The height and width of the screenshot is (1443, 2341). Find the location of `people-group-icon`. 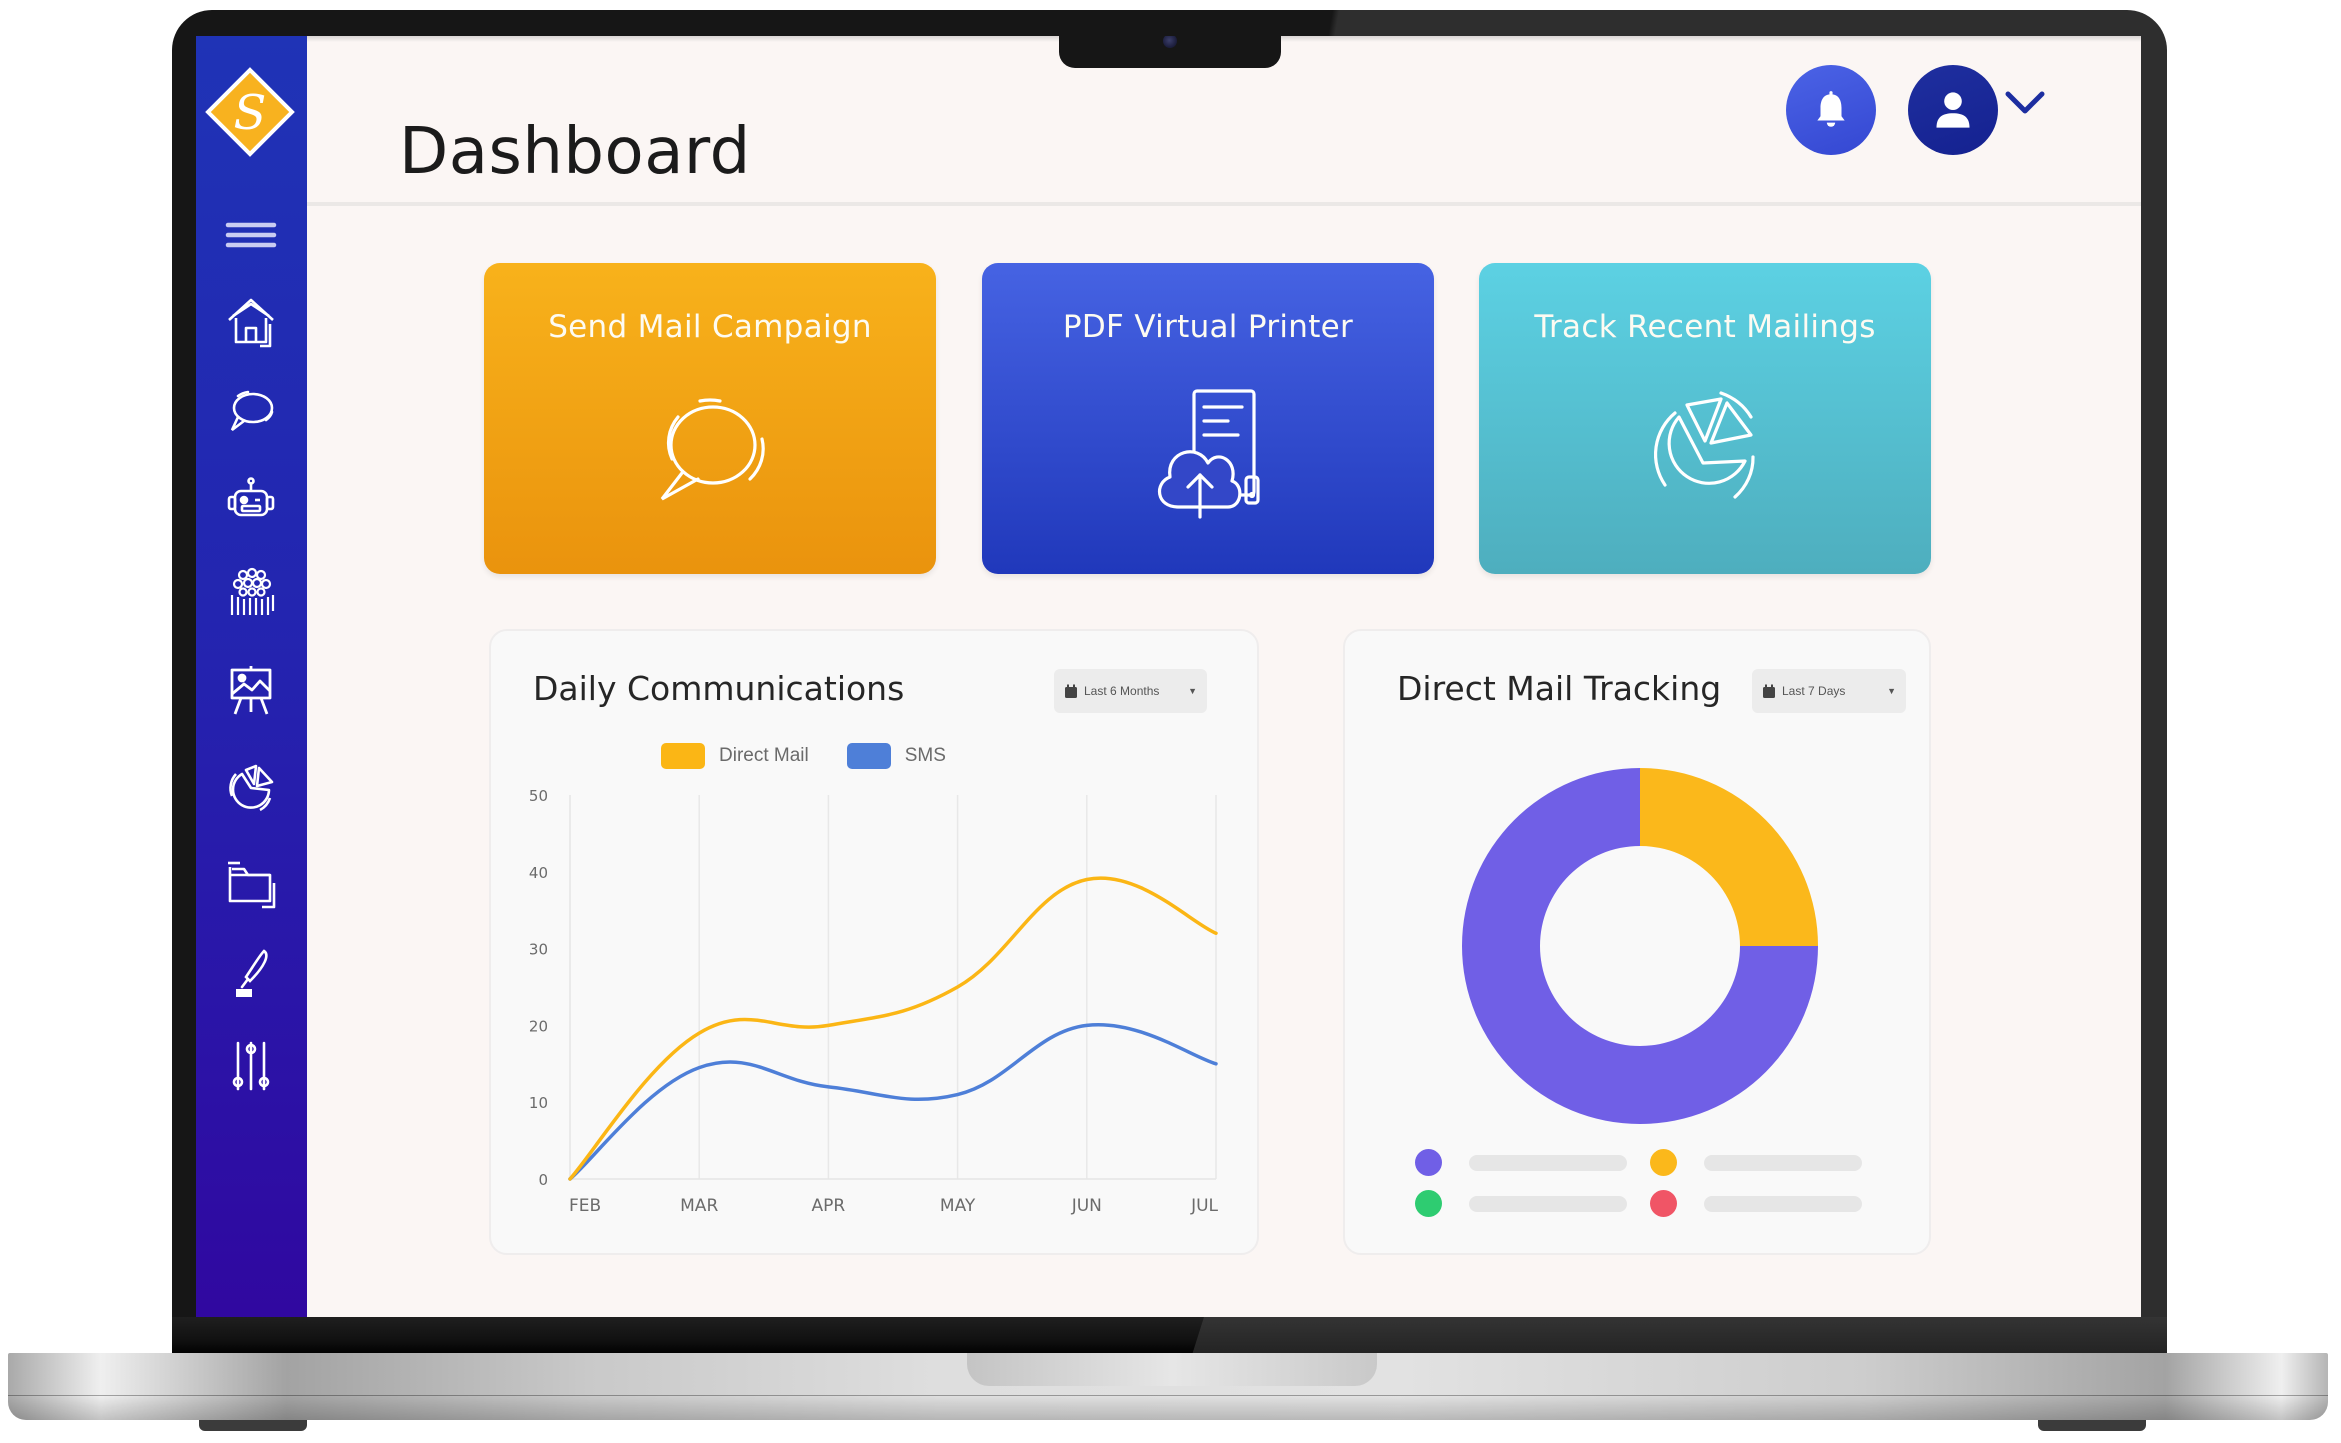

people-group-icon is located at coordinates (252, 591).